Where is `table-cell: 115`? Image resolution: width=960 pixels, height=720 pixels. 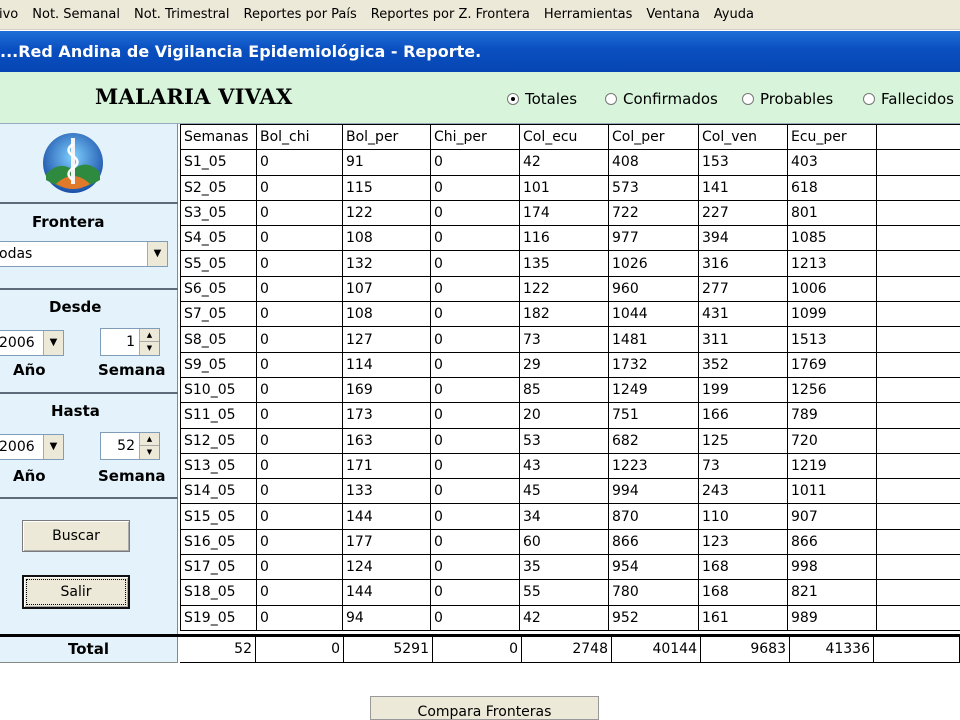
table-cell: 115 is located at coordinates (386, 187).